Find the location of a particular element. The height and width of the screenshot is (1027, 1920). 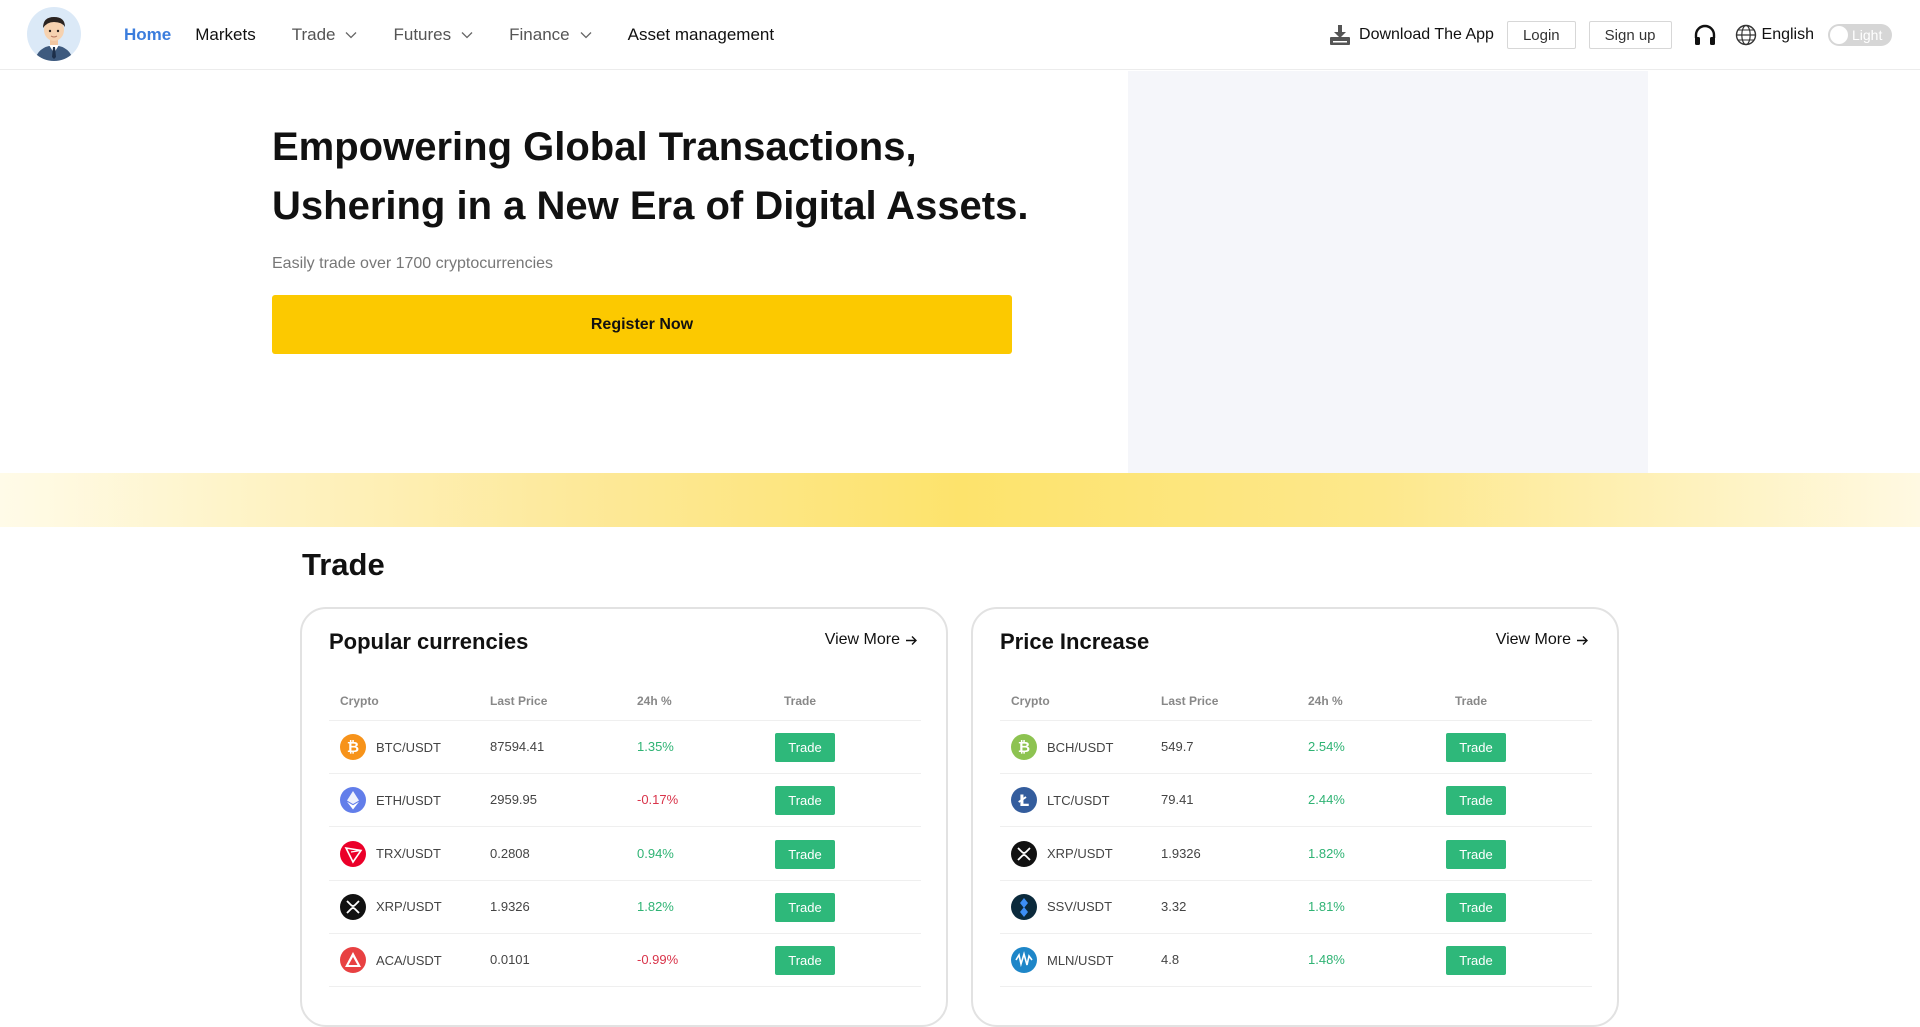

change-24h: 0.94% is located at coordinates (655, 853).